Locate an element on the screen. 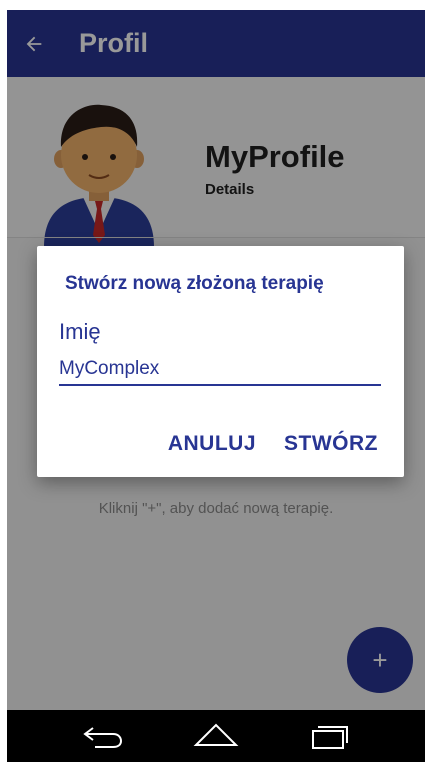  nav-back-icon is located at coordinates (103, 737).